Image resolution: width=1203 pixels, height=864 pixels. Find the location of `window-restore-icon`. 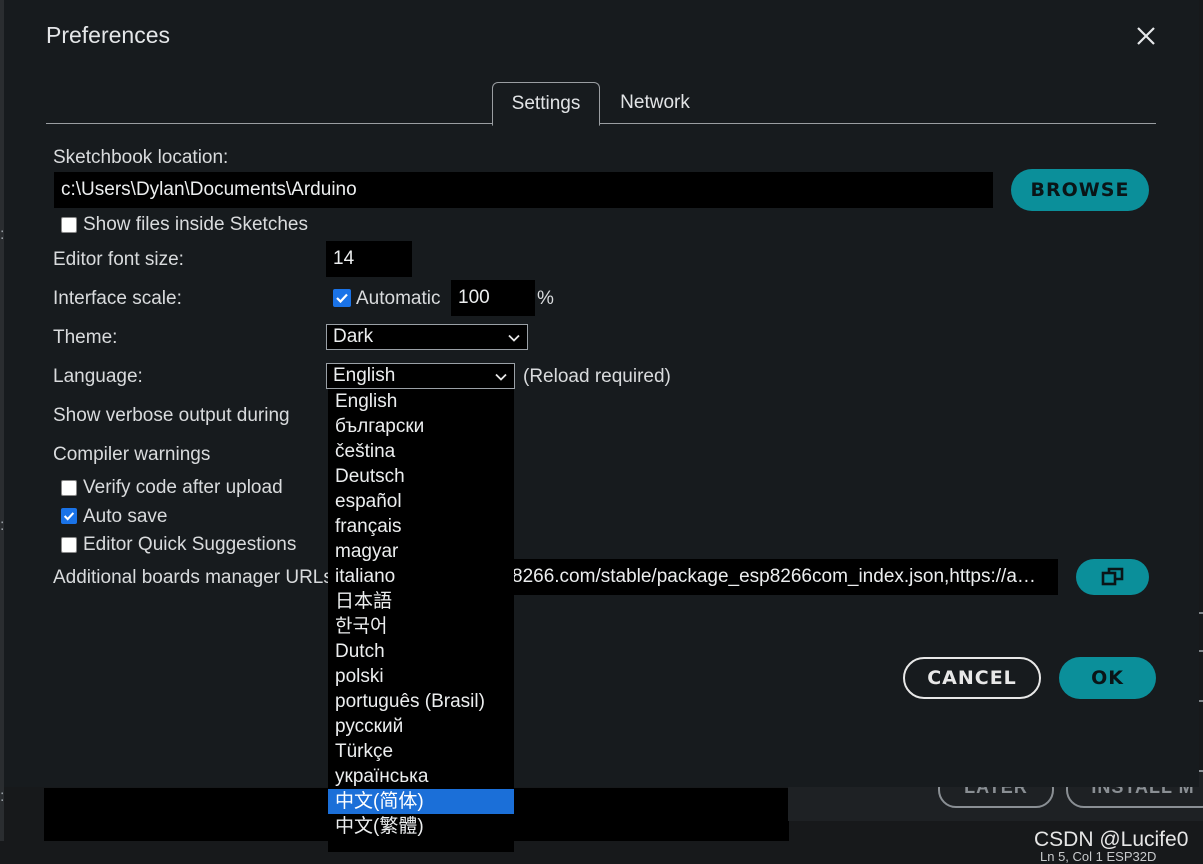

window-restore-icon is located at coordinates (1112, 576).